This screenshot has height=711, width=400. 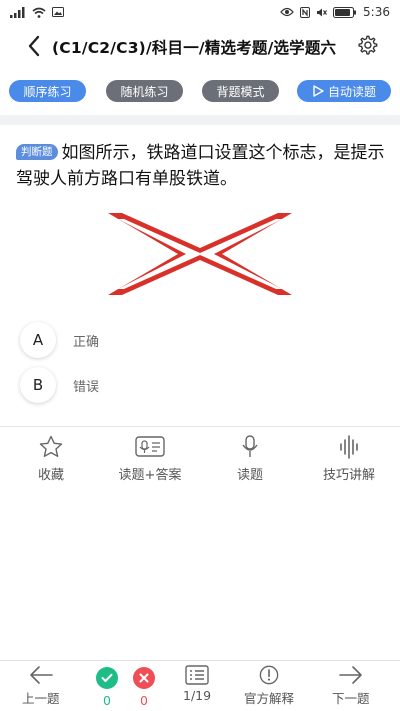 I want to click on read-question-button: 读题, so click(x=250, y=459).